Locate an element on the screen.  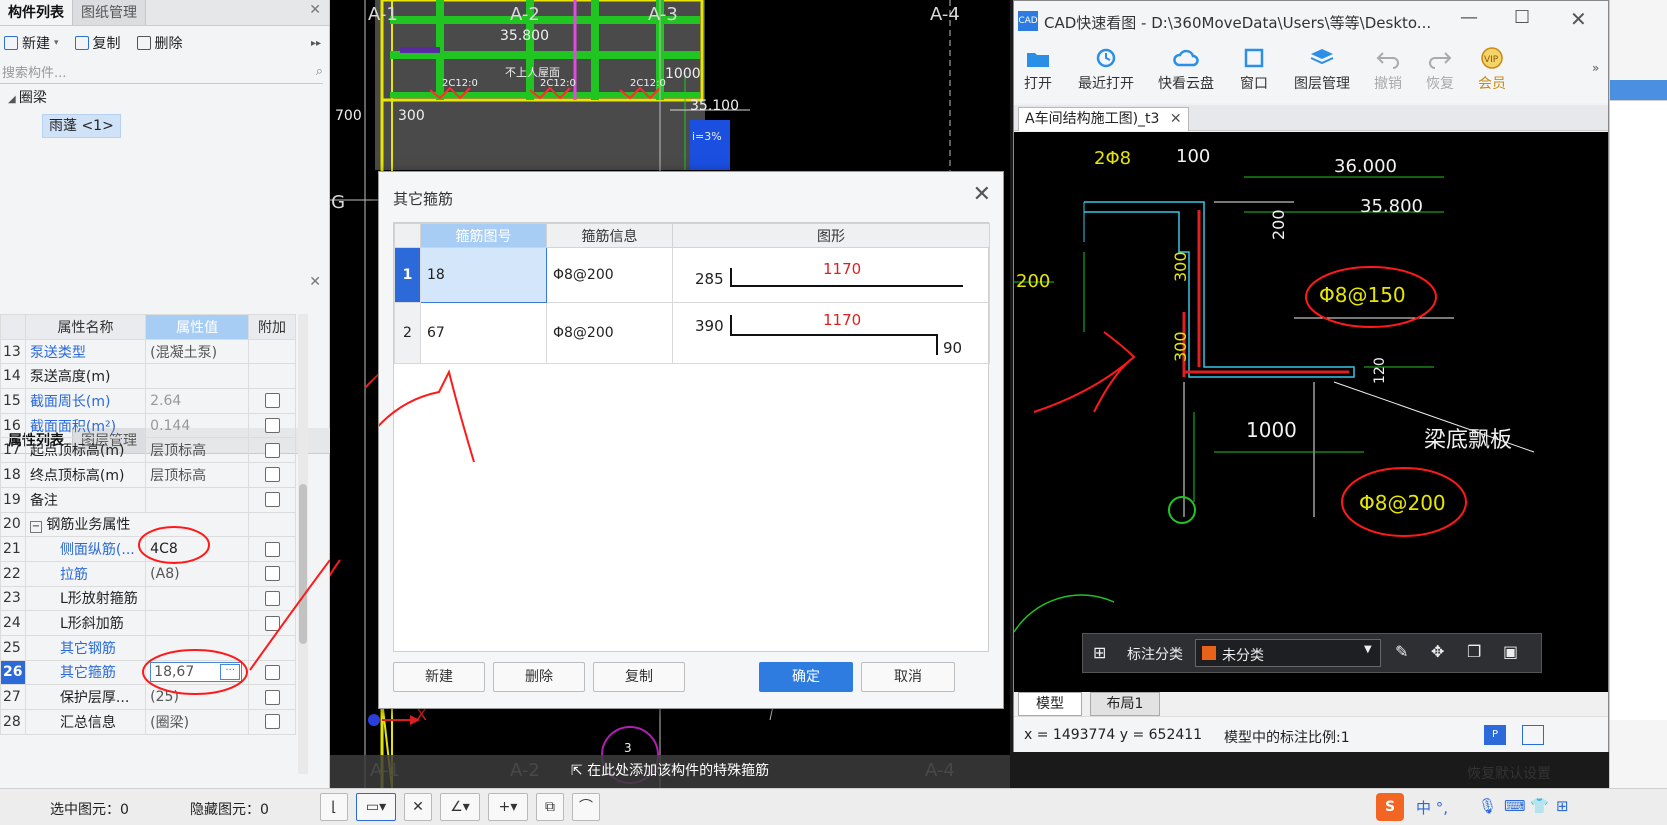
angle-icon: ∠▾ is located at coordinates (460, 807).